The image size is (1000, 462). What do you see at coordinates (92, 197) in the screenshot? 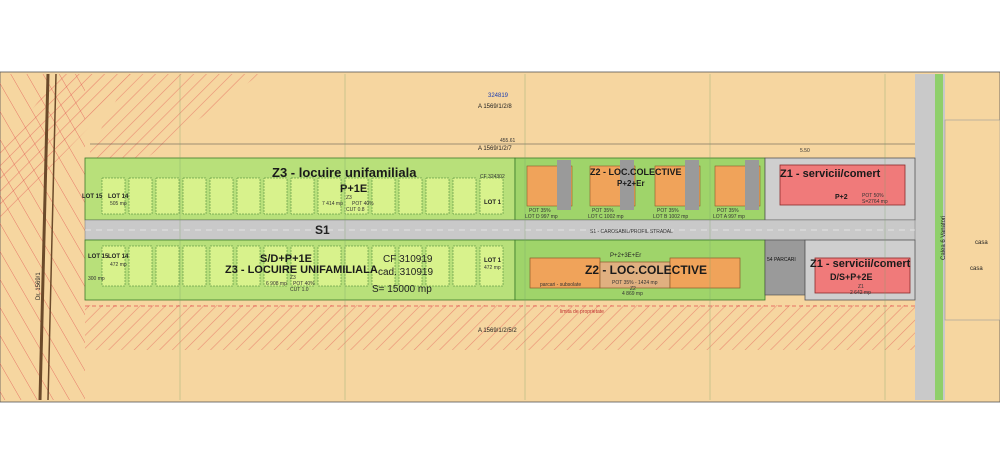
I see `lot15-north-label: LOT 15` at bounding box center [92, 197].